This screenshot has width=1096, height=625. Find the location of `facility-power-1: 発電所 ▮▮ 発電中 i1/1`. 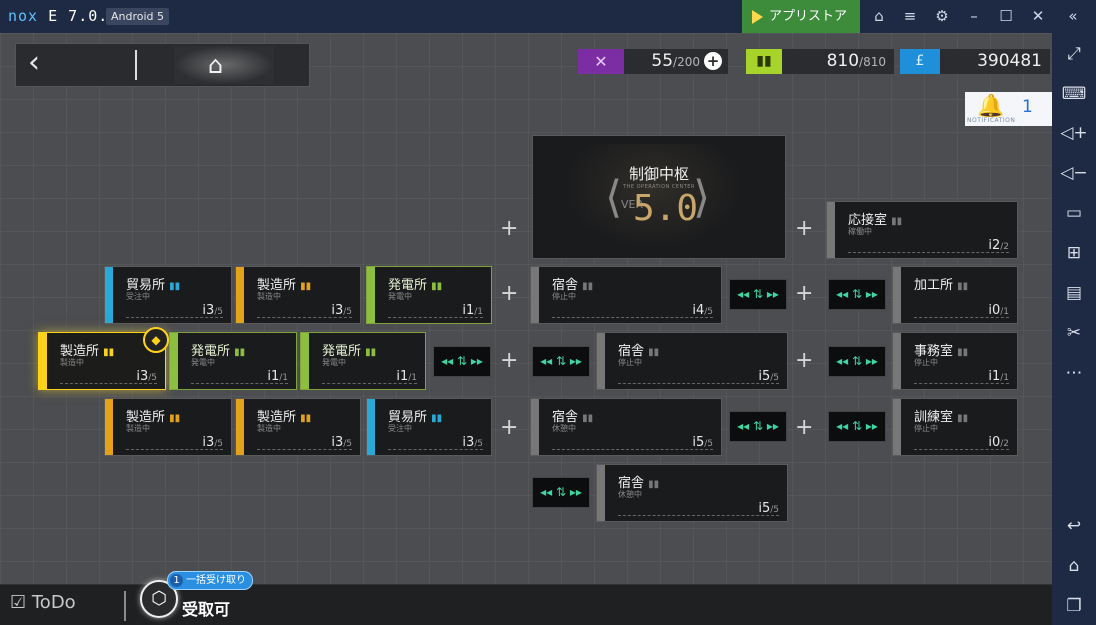

facility-power-1: 発電所 ▮▮ 発電中 i1/1 is located at coordinates (429, 295).